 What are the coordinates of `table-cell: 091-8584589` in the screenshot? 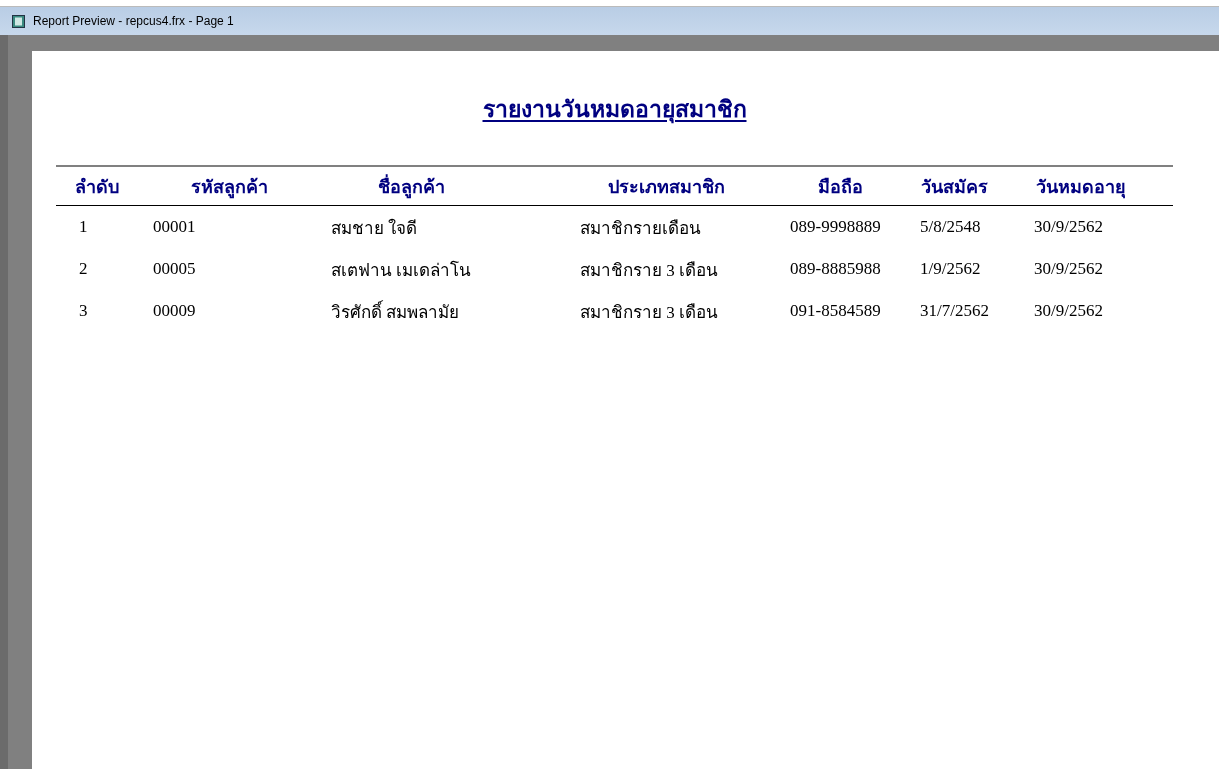 It's located at (835, 311).